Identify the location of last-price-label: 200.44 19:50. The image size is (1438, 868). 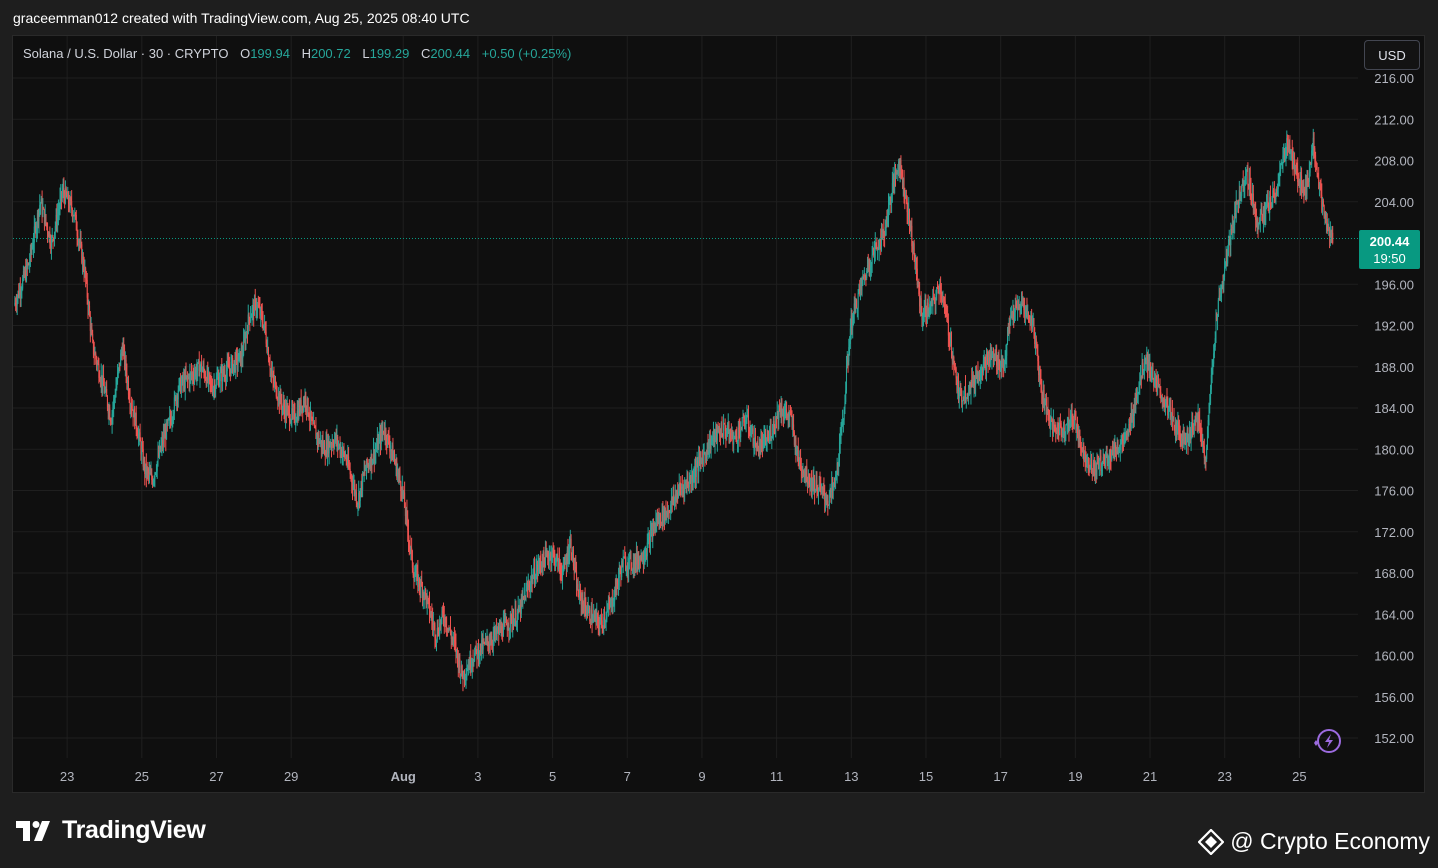
(1389, 249).